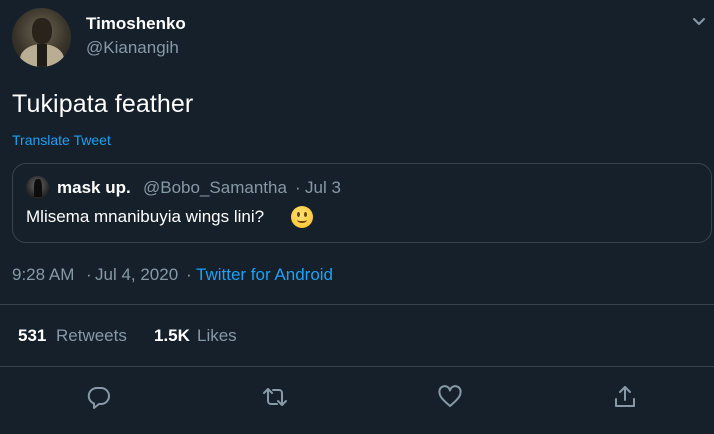  What do you see at coordinates (215, 187) in the screenshot?
I see `quoted-author-handle: @Bobo_Samantha` at bounding box center [215, 187].